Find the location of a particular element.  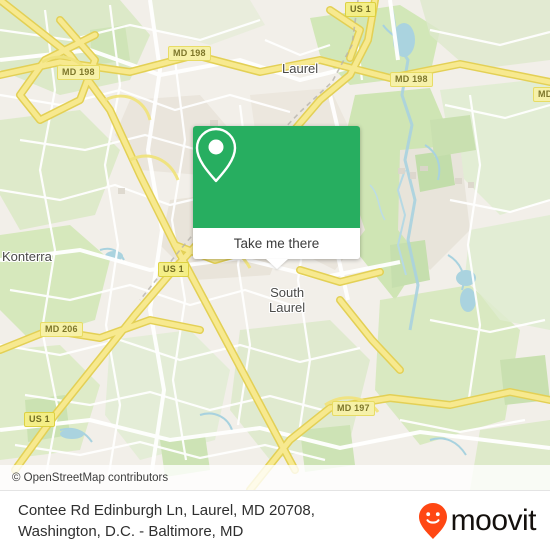

attribution-text: © OpenStreetMap contributors is located at coordinates (90, 477).